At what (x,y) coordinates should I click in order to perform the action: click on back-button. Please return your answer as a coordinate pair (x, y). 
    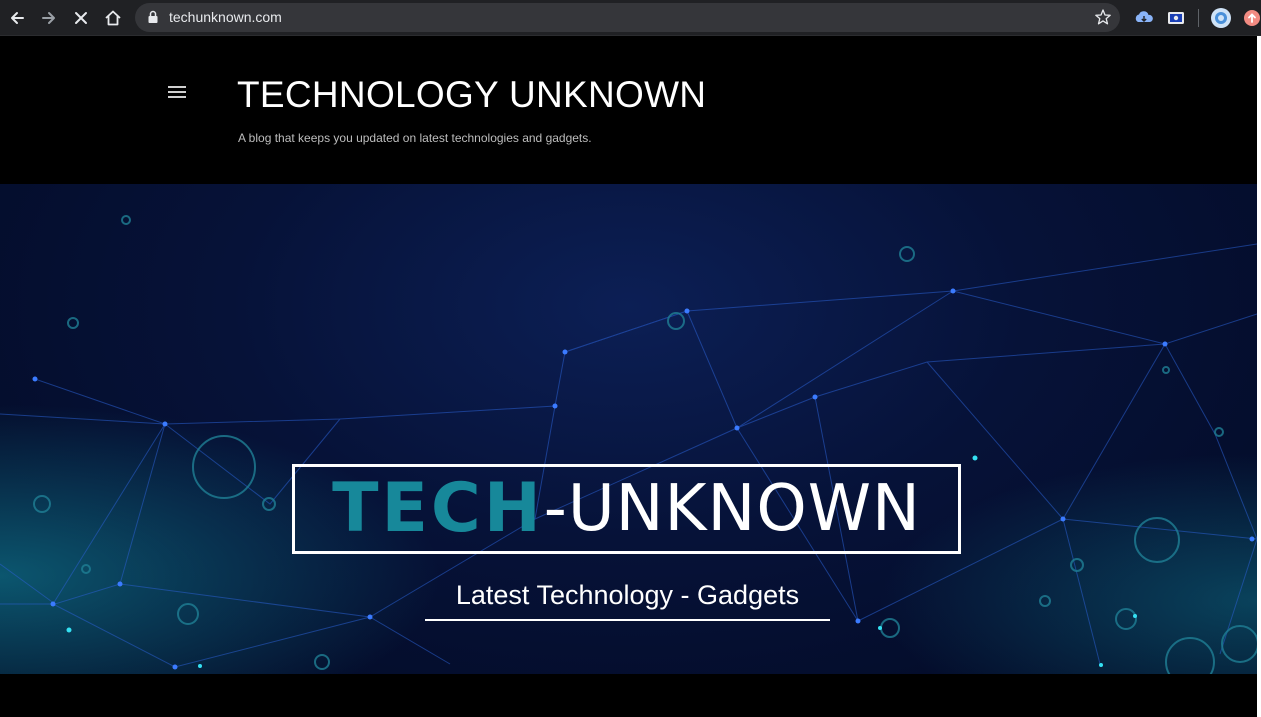
    Looking at the image, I should click on (17, 18).